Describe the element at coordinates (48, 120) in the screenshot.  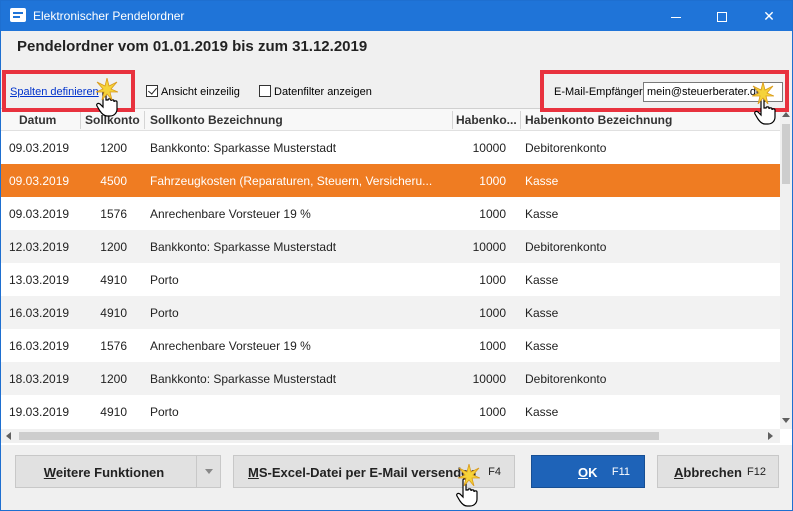
I see `column-header-datum: Datum` at that location.